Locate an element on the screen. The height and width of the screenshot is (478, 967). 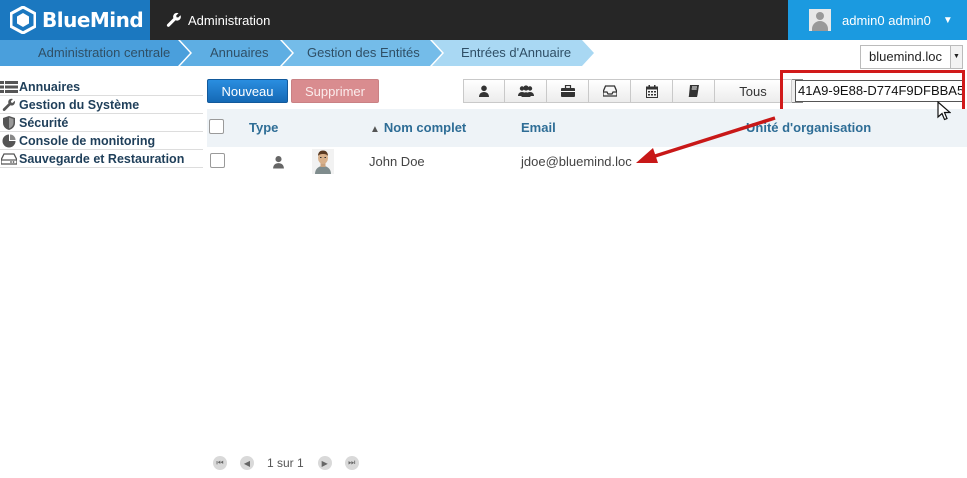
previous-page-icon: ◀ is located at coordinates (247, 463).